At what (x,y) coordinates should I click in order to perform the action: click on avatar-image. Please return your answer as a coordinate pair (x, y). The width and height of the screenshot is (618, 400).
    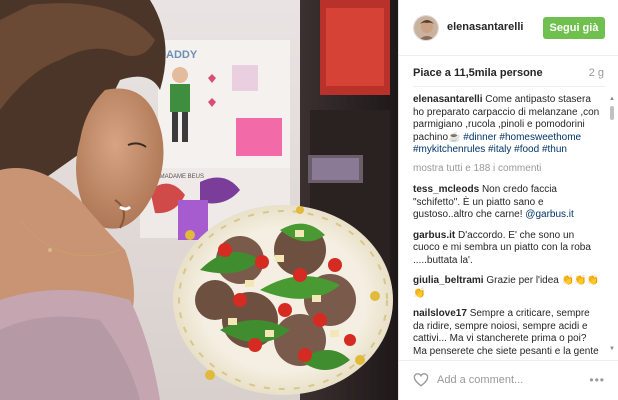
    Looking at the image, I should click on (426, 28).